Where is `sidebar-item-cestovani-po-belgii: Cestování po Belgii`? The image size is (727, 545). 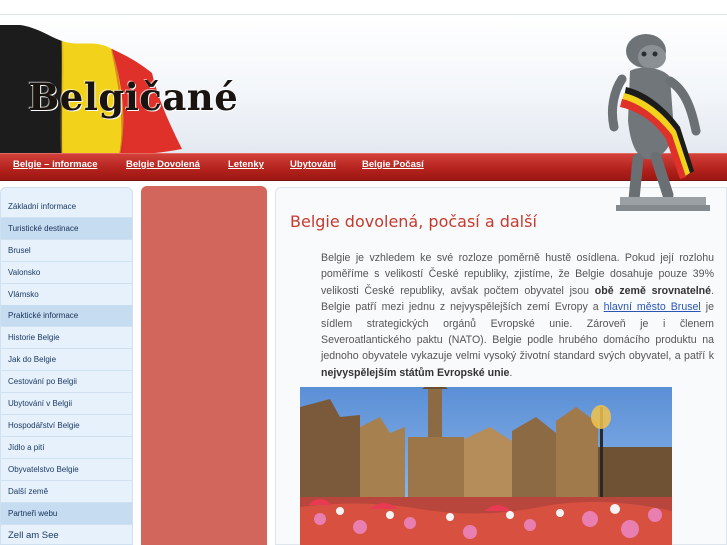 sidebar-item-cestovani-po-belgii: Cestování po Belgii is located at coordinates (66, 382).